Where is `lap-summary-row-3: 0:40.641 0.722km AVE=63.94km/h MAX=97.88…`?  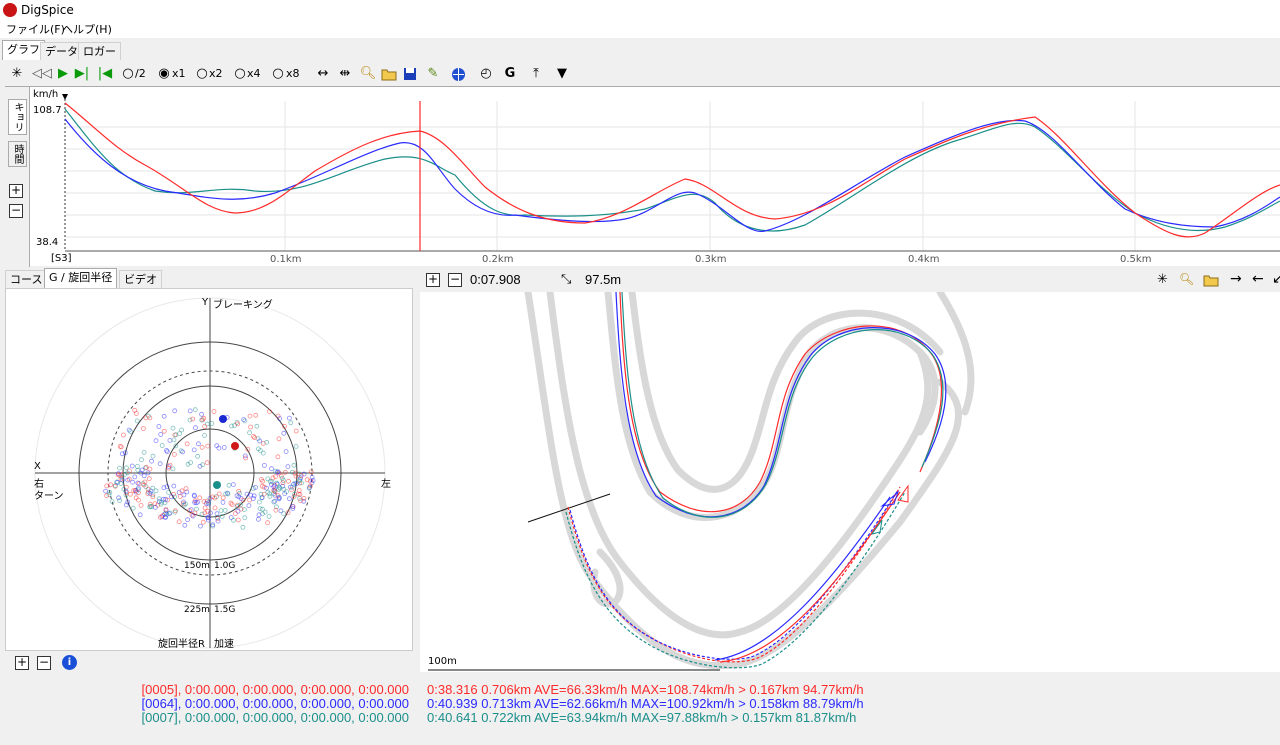 lap-summary-row-3: 0:40.641 0.722km AVE=63.94km/h MAX=97.88… is located at coordinates (641, 718).